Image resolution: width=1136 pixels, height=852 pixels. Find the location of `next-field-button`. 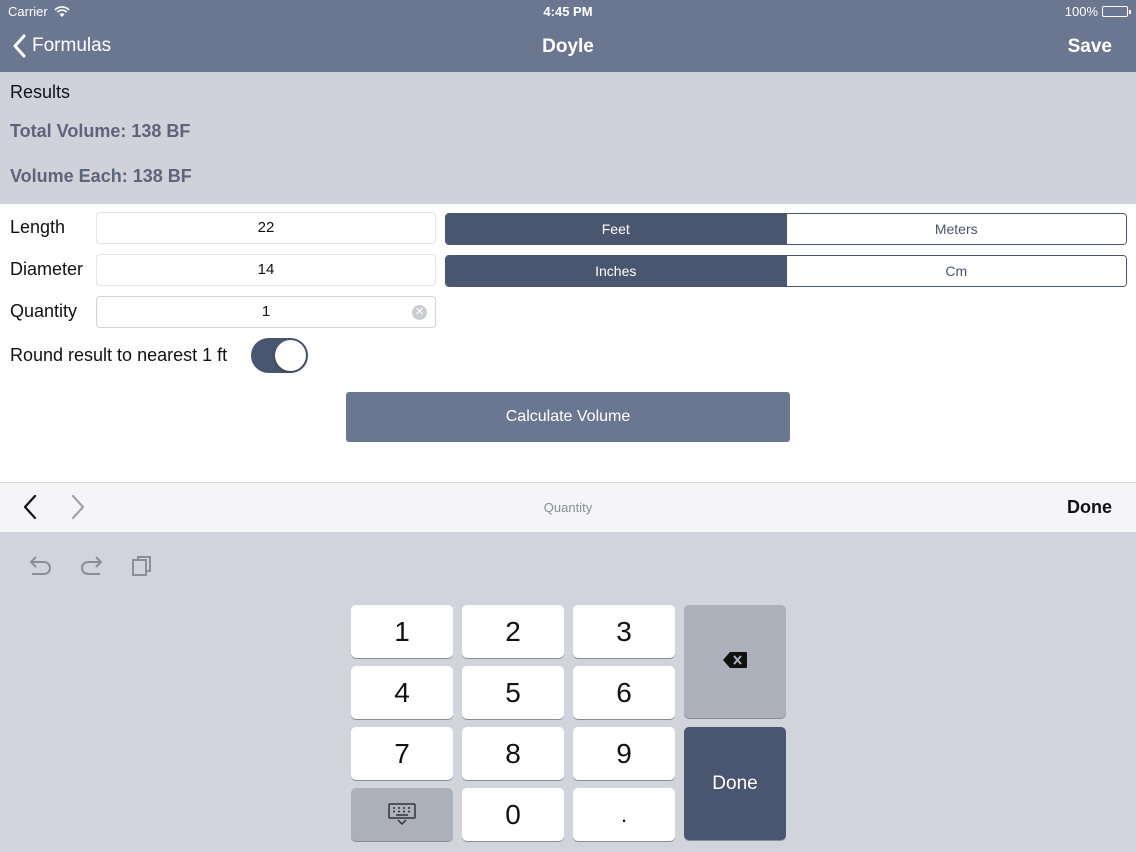

next-field-button is located at coordinates (78, 509).